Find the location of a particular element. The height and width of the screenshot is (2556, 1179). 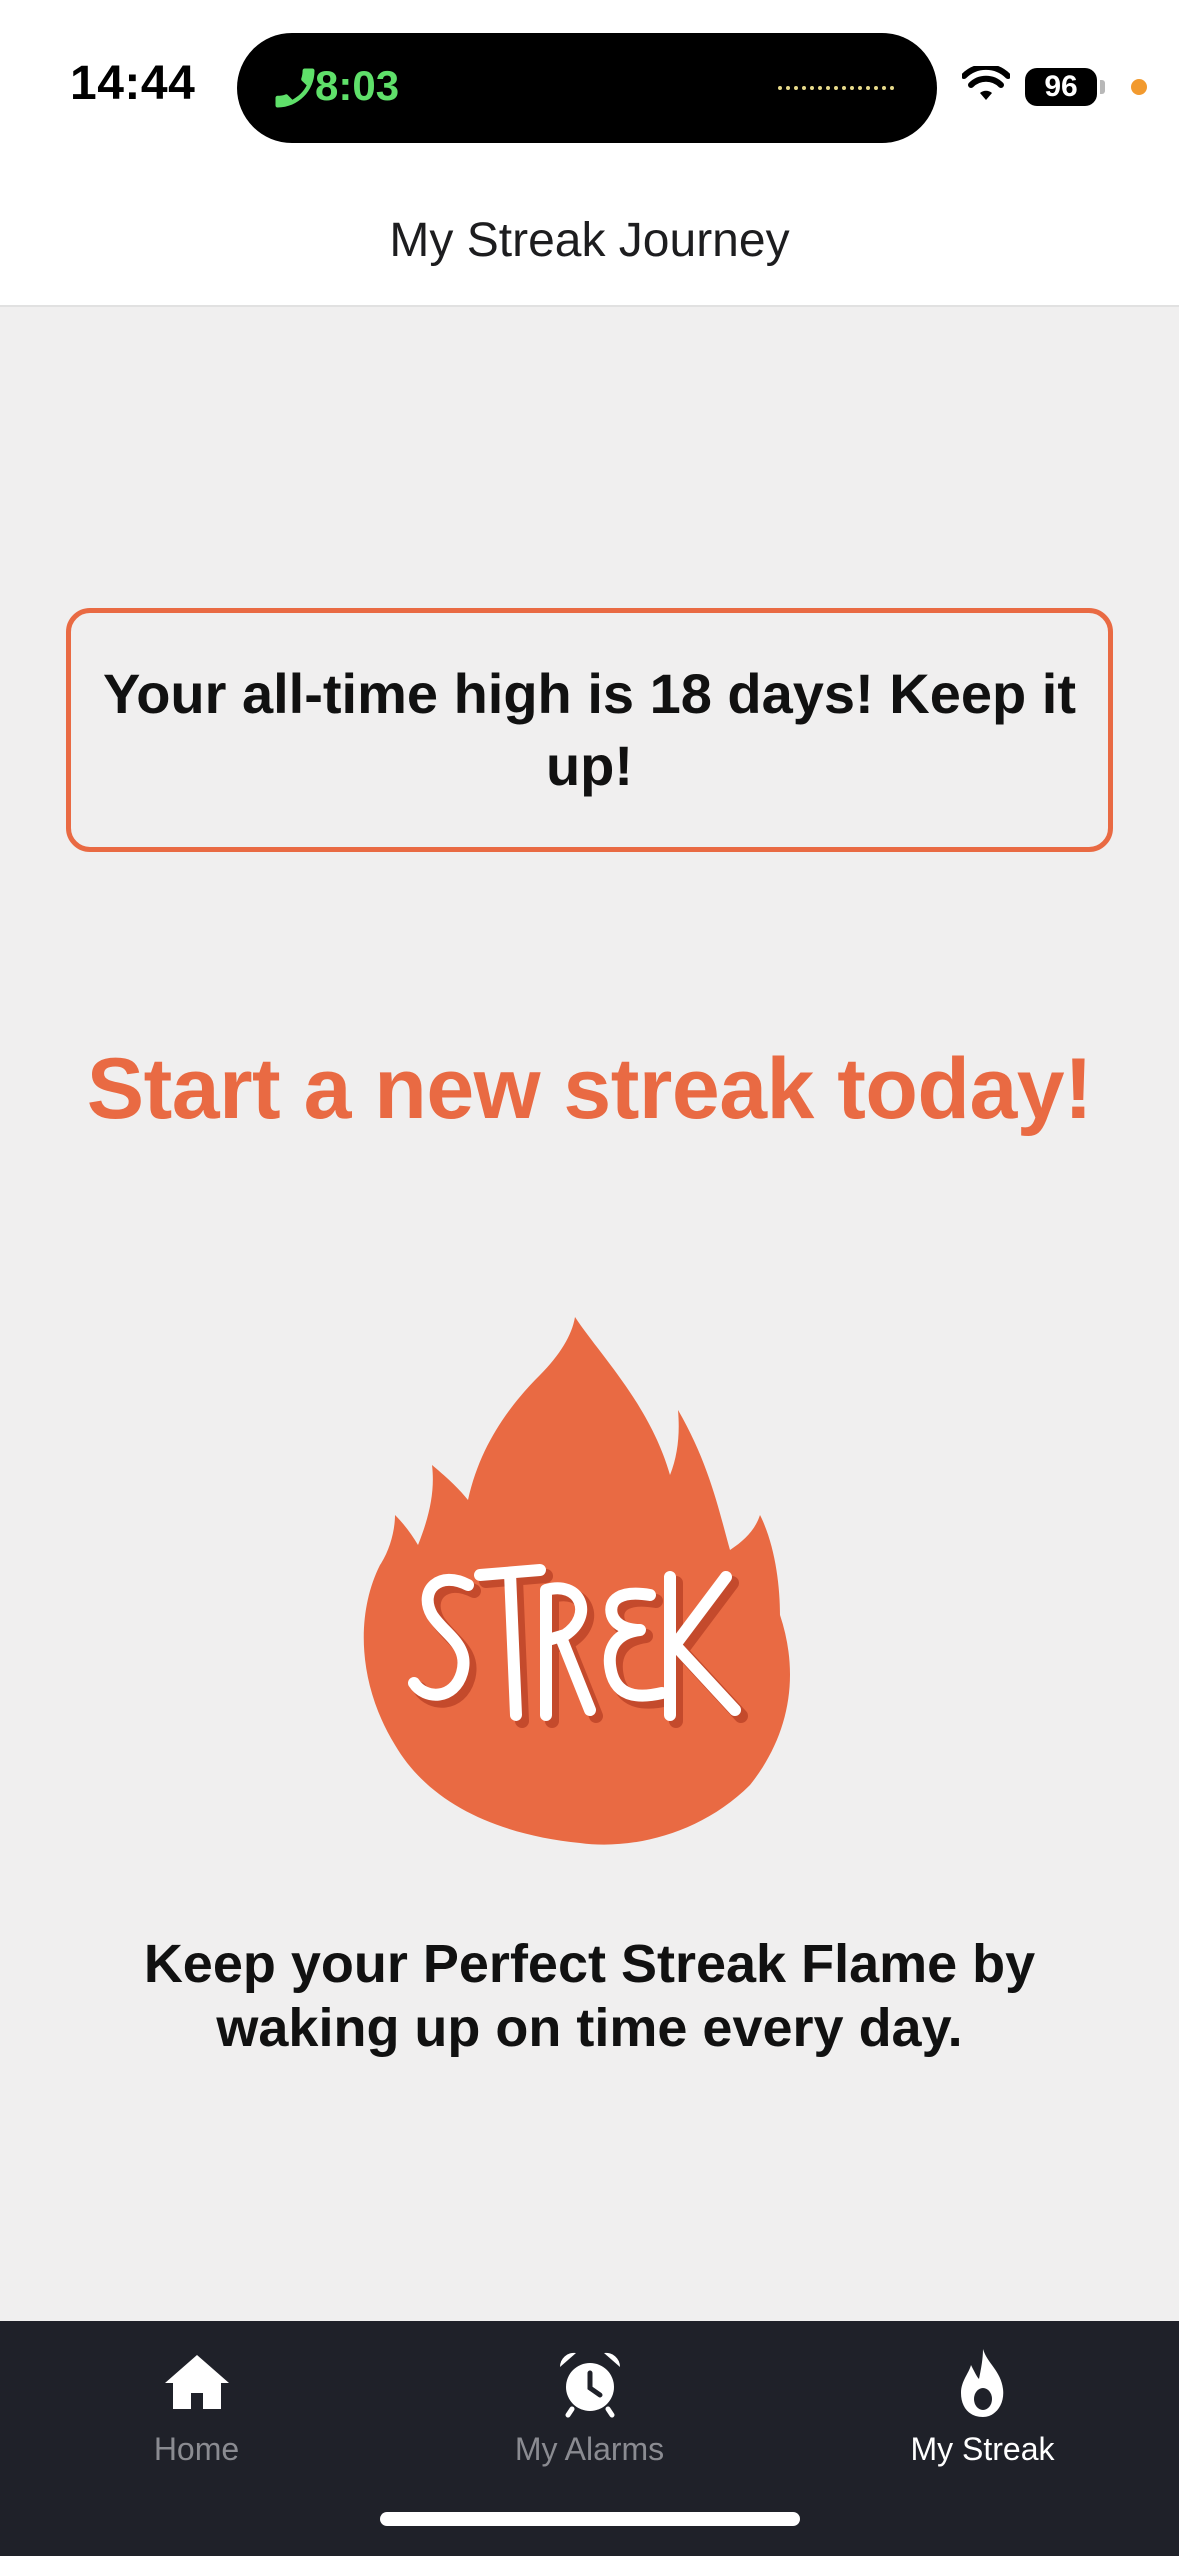

phone-icon is located at coordinates (295, 88).